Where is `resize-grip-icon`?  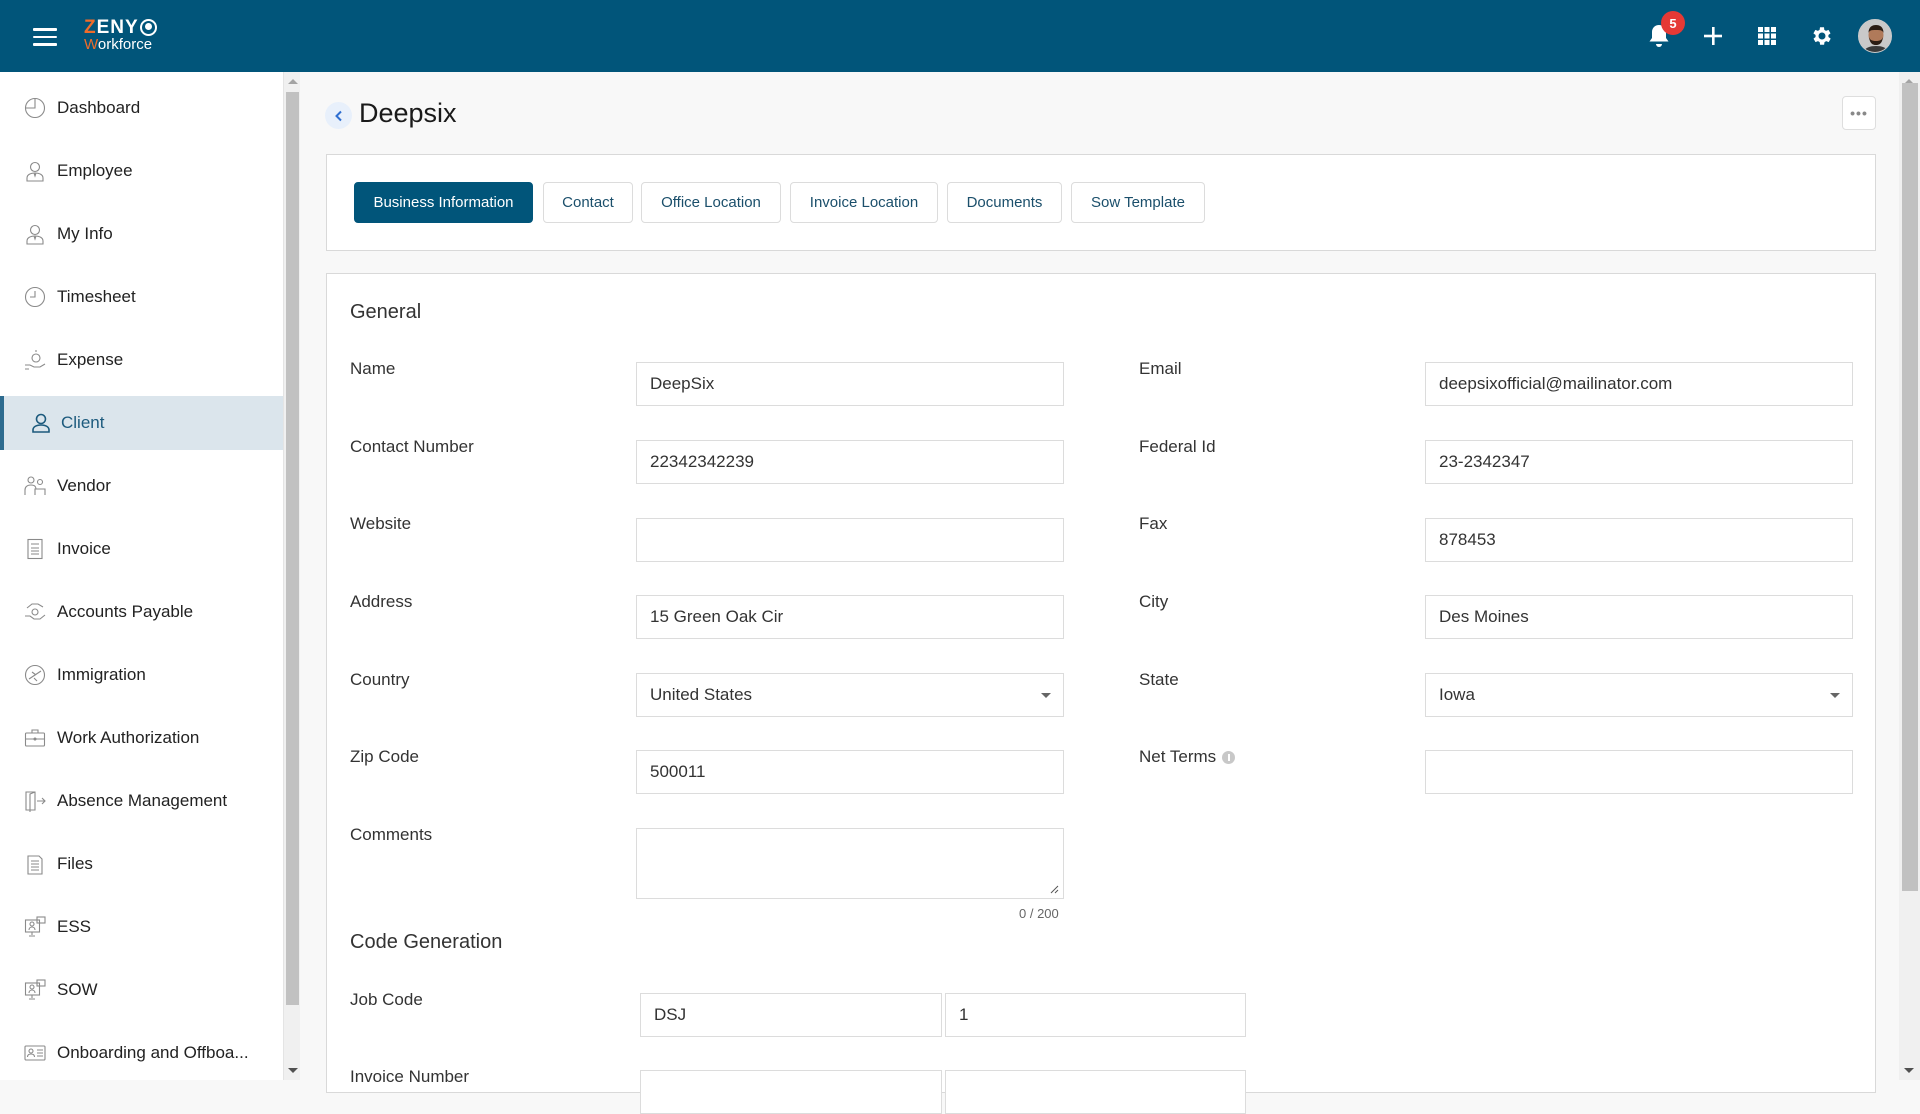
resize-grip-icon is located at coordinates (1054, 889).